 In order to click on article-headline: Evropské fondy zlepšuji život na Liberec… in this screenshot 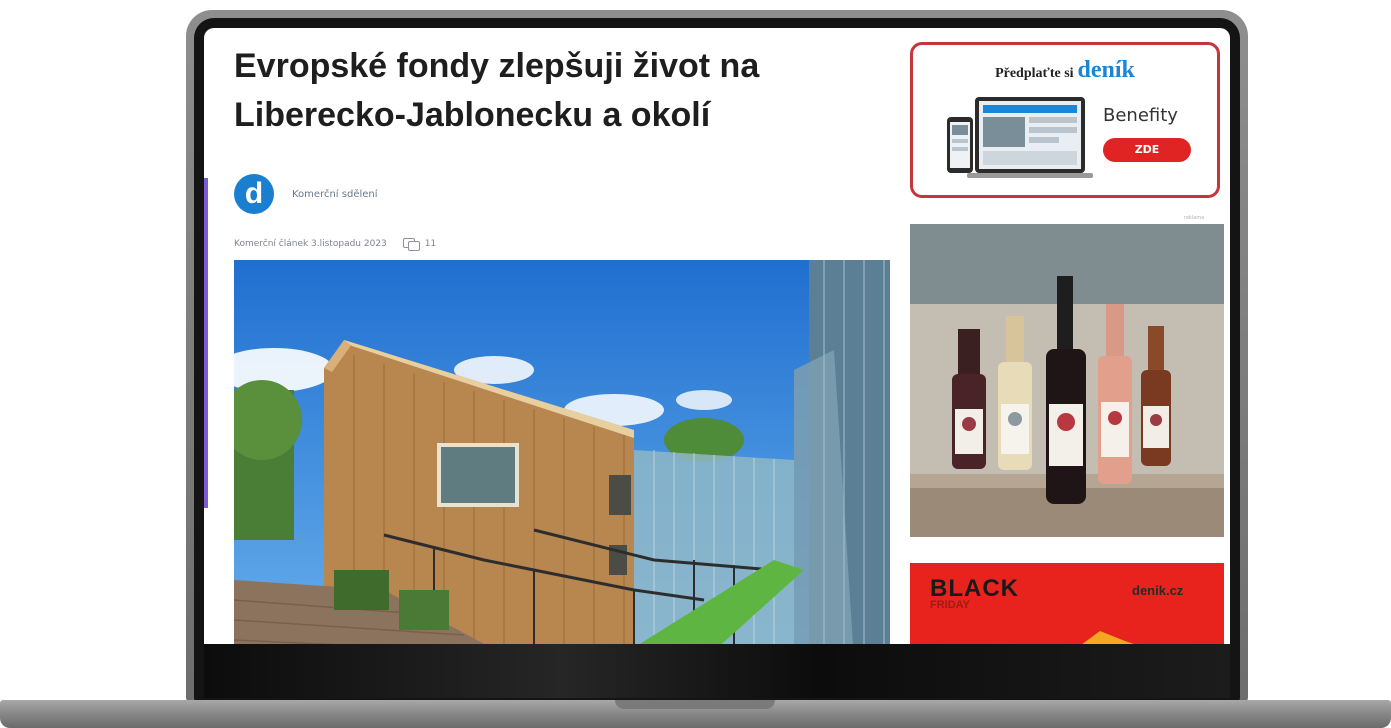, I will do `click(539, 91)`.